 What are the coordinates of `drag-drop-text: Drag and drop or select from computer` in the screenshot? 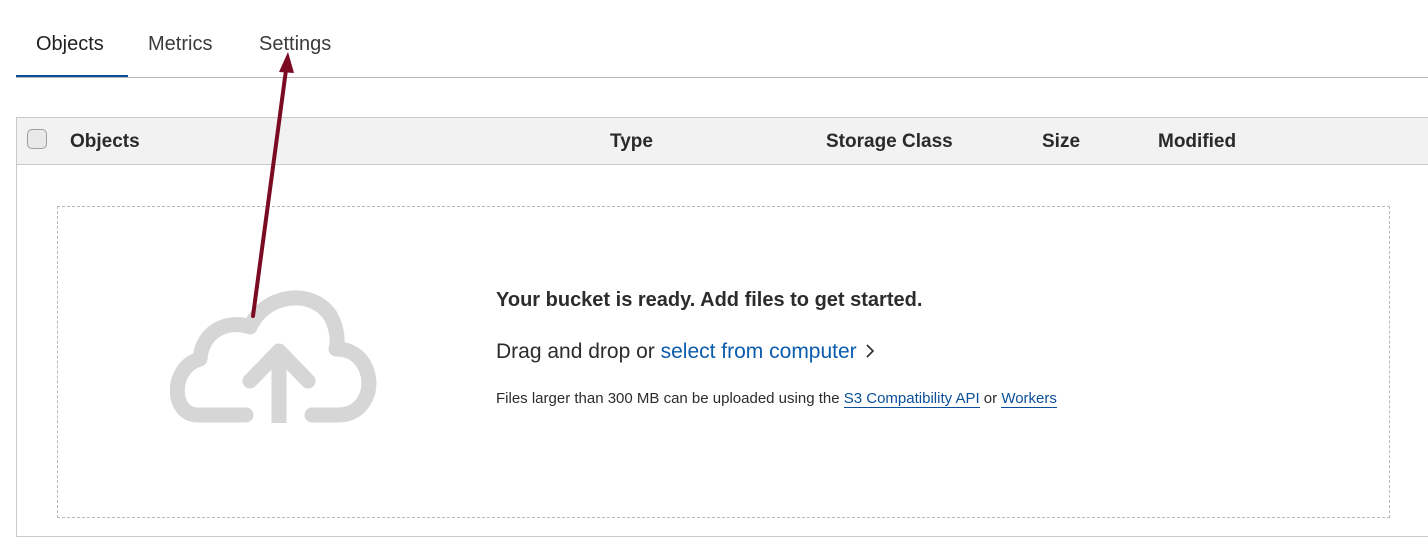 It's located at (686, 352).